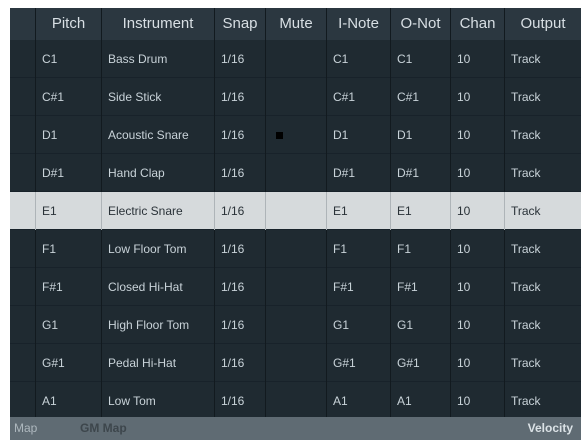  I want to click on instrument-cell: Electric Snare, so click(158, 211).